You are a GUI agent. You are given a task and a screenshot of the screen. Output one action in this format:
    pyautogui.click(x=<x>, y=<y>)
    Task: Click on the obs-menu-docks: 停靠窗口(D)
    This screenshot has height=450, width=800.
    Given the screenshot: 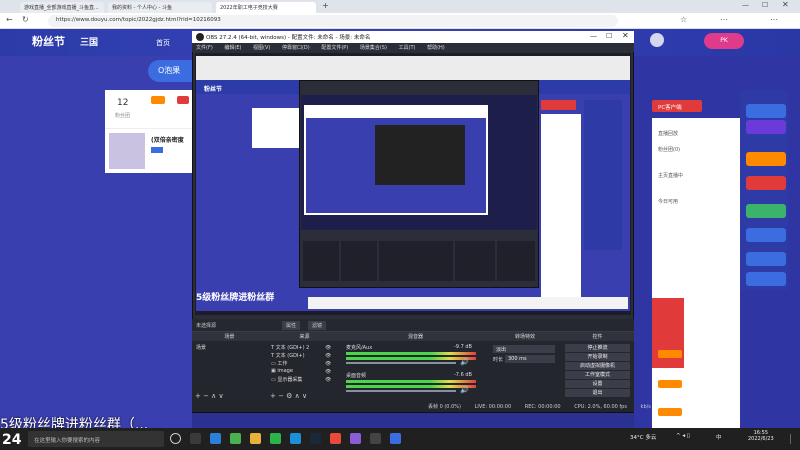 What is the action you would take?
    pyautogui.click(x=296, y=48)
    